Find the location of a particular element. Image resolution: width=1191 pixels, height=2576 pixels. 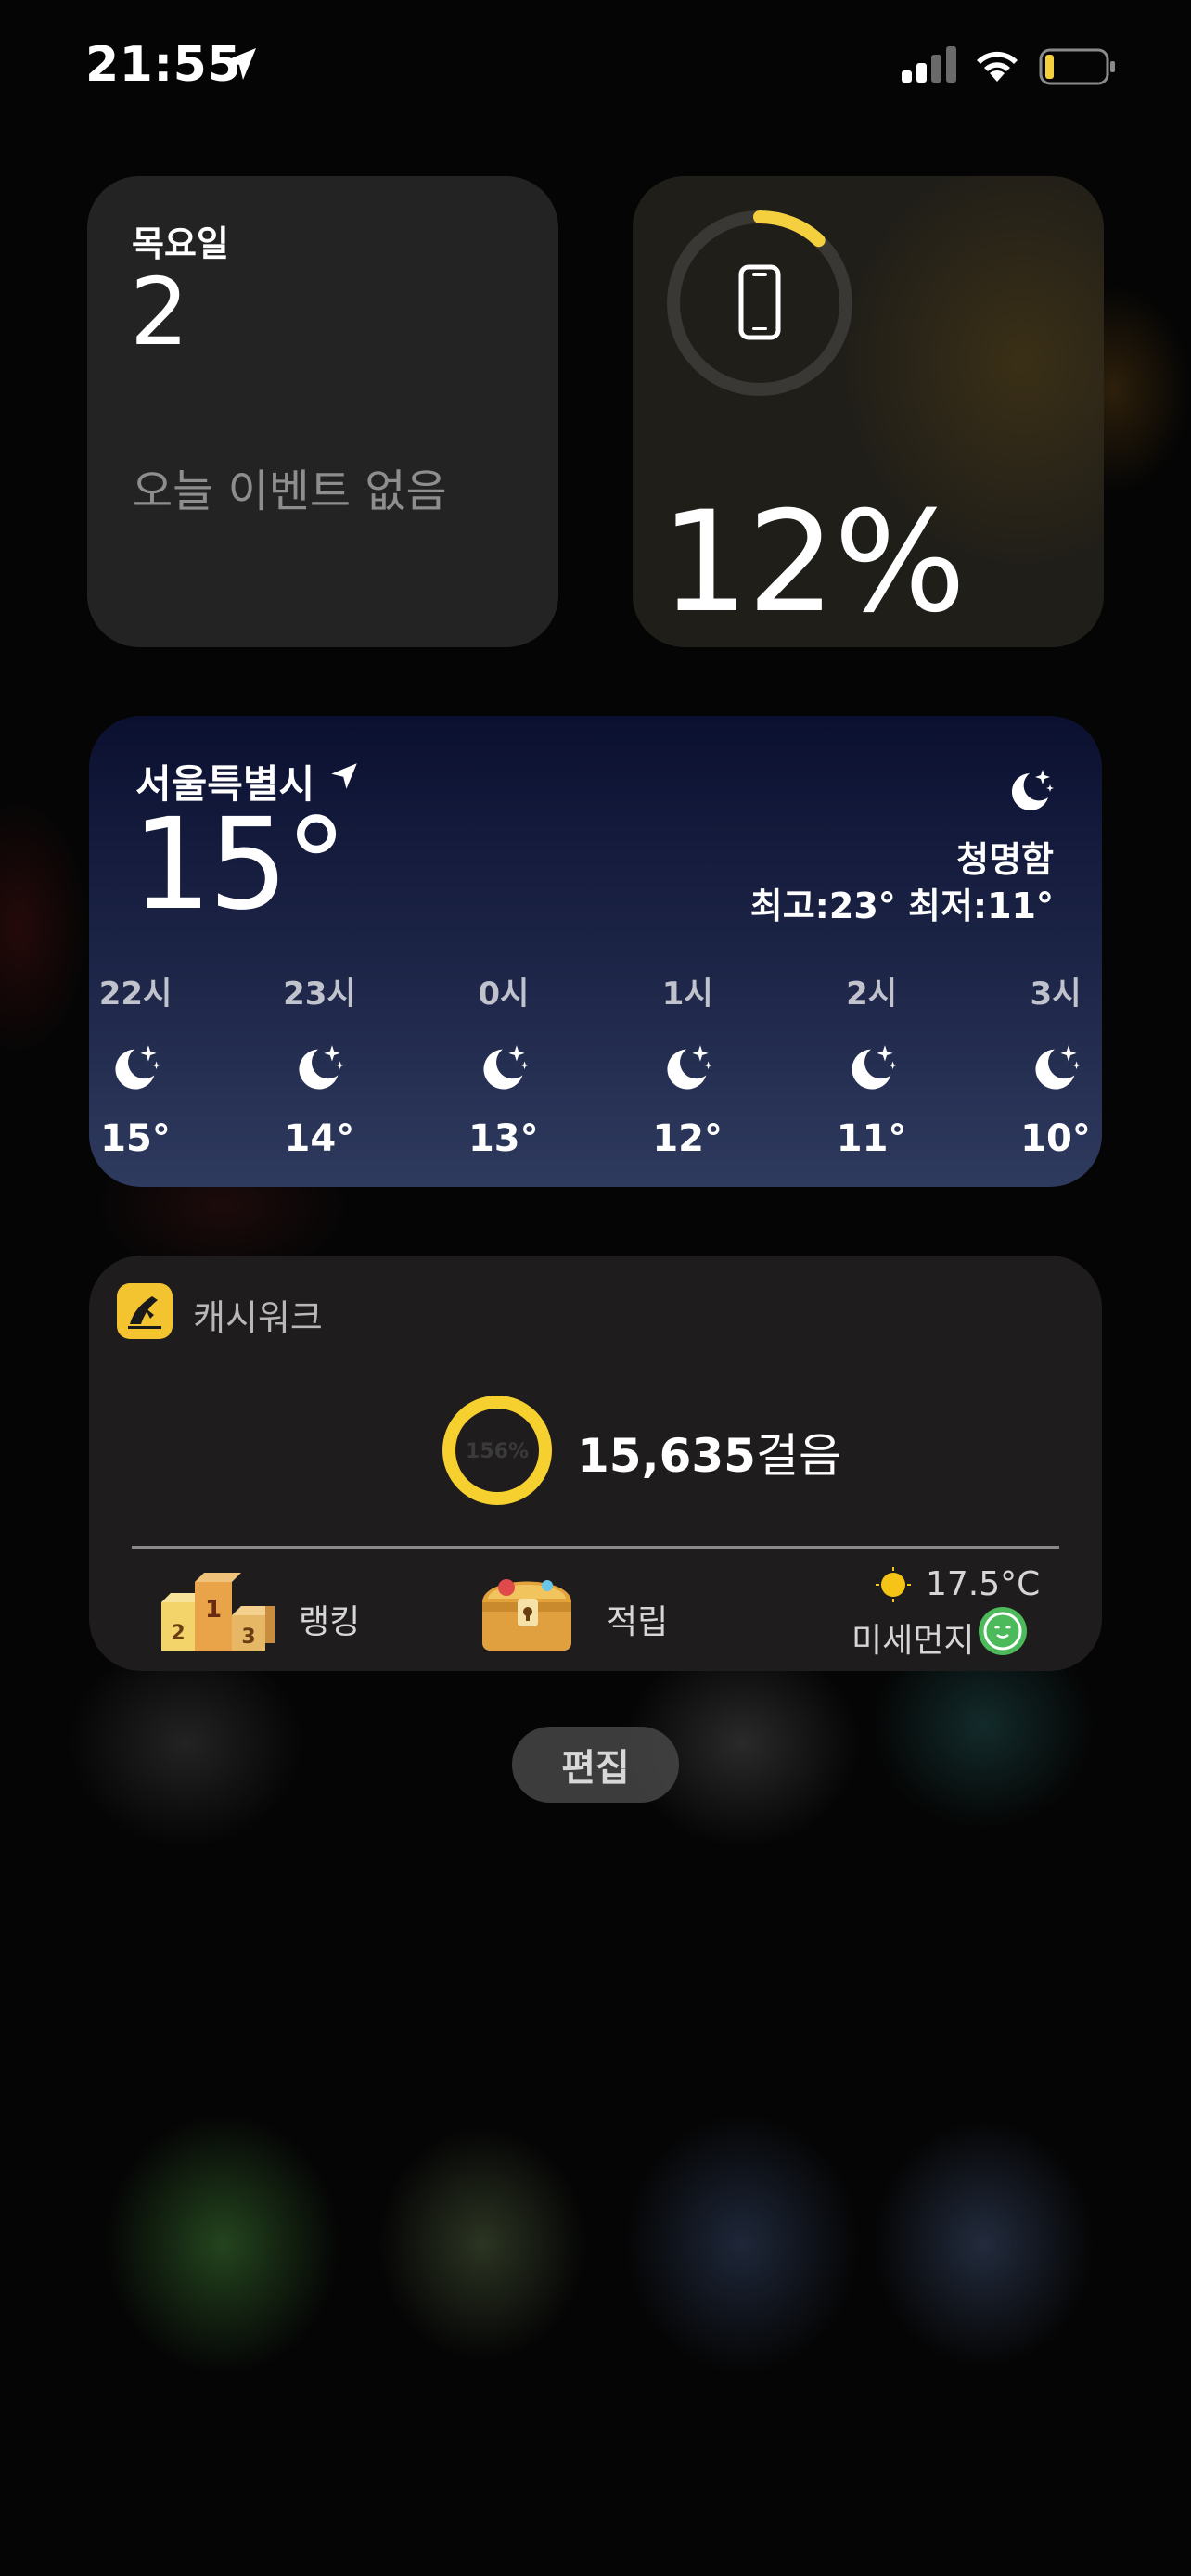

save-label: 적립 is located at coordinates (637, 1619).